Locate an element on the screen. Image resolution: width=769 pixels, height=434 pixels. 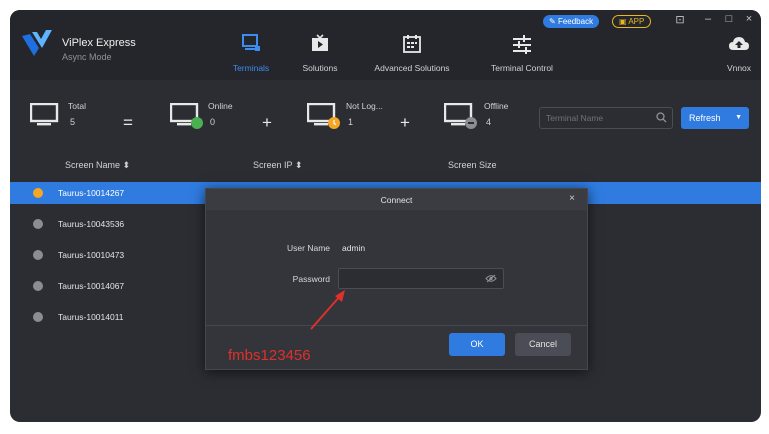
cloud-upload-icon is located at coordinates (739, 43).